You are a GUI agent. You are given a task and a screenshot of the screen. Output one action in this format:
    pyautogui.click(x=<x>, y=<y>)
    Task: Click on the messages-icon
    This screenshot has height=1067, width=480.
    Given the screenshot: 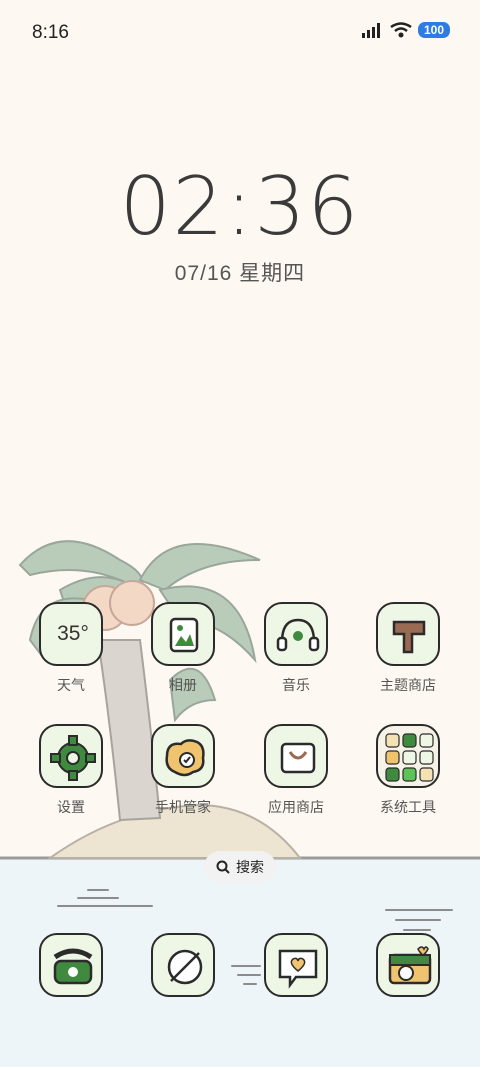 What is the action you would take?
    pyautogui.click(x=296, y=965)
    